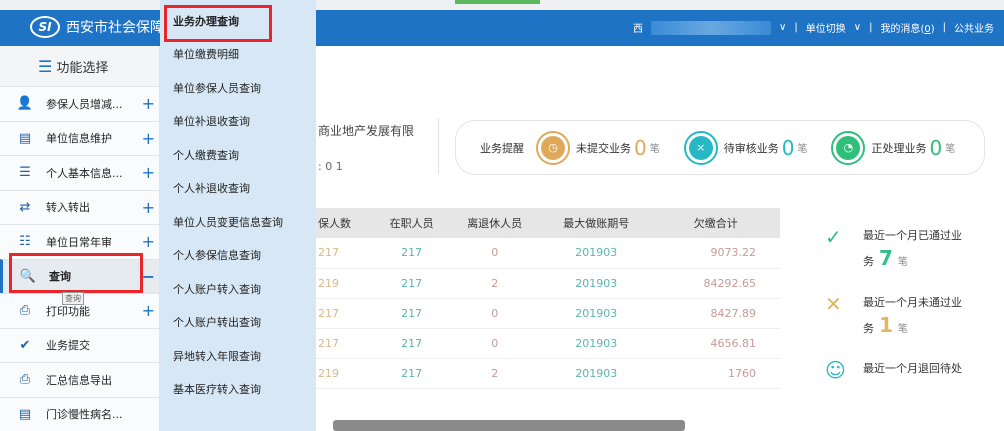  I want to click on check-circle-icon: ✔, so click(25, 345).